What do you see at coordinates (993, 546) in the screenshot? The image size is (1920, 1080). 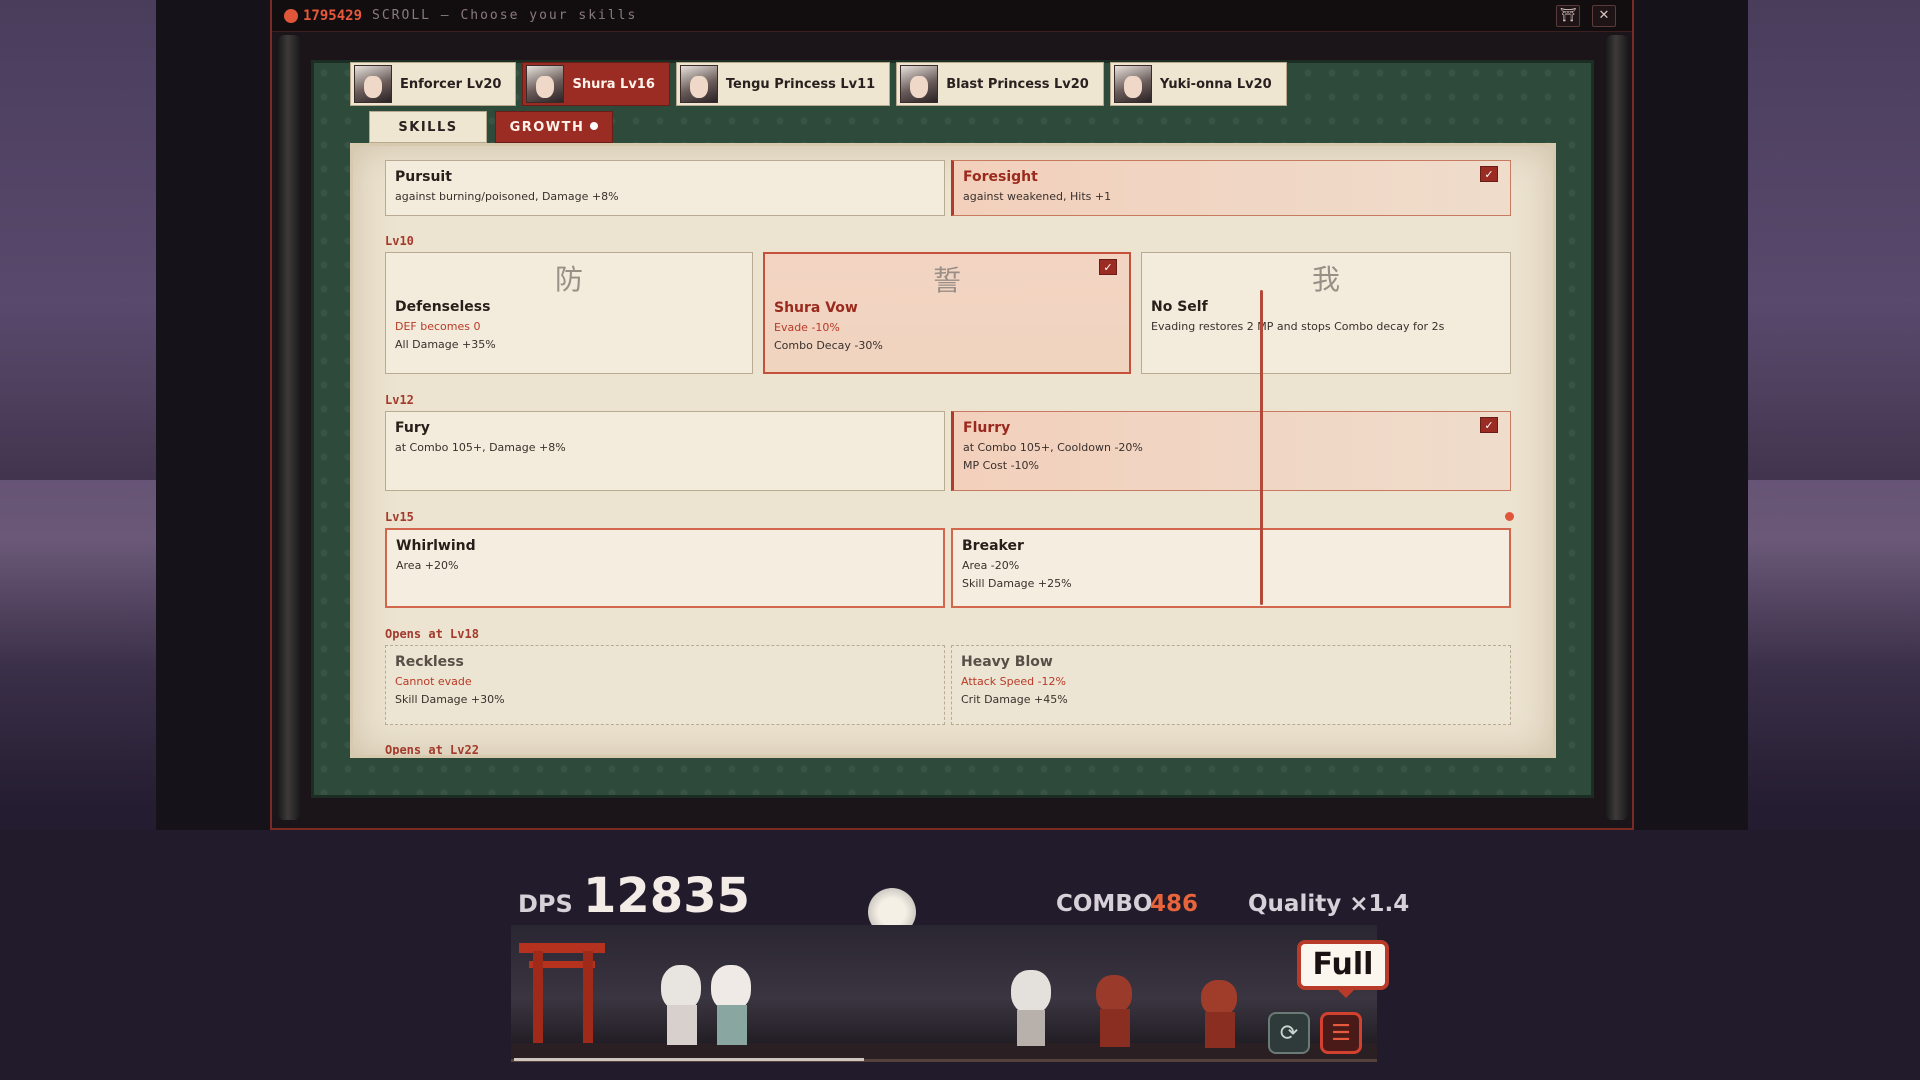 I see `skill-name: Breaker` at bounding box center [993, 546].